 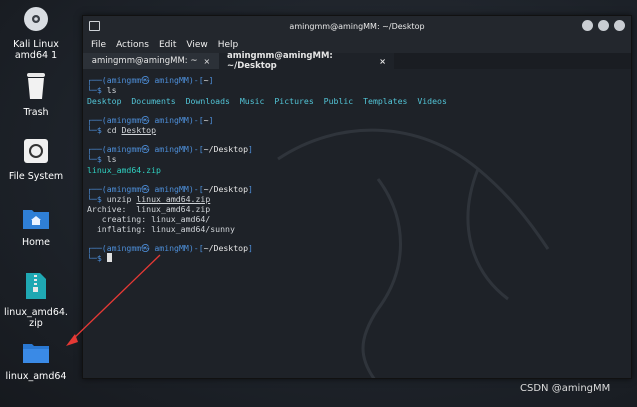 What do you see at coordinates (109, 257) in the screenshot?
I see `text-cursor` at bounding box center [109, 257].